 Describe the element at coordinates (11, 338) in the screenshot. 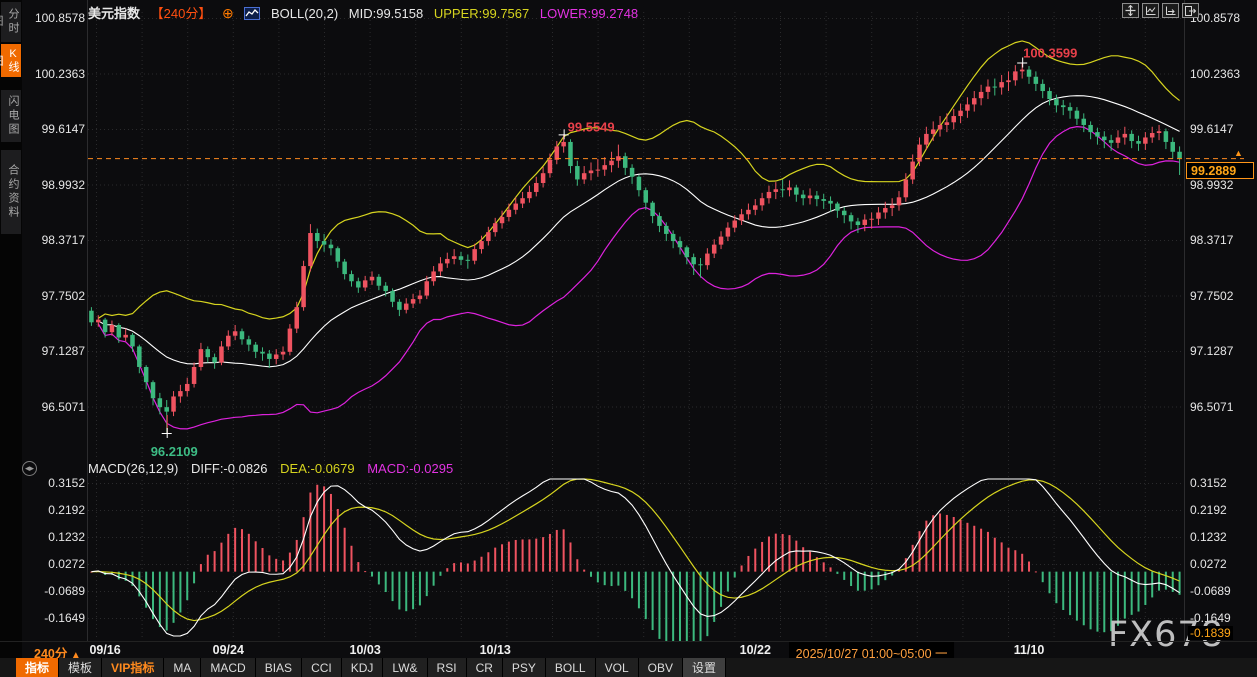

I see `chart-type-sidebar: 分时图K线图闪电图合约资料` at that location.